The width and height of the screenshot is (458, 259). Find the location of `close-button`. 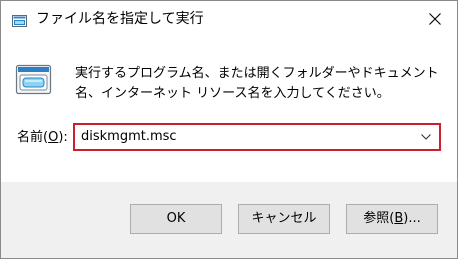

close-button is located at coordinates (435, 19).